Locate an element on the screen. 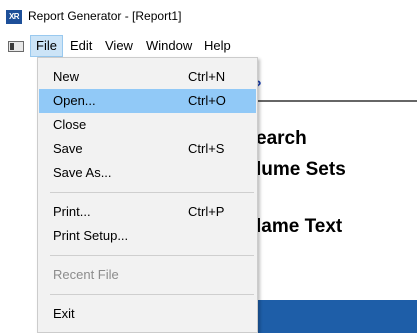 Image resolution: width=417 pixels, height=333 pixels. report-heading-line-3: lame Text is located at coordinates (299, 226).